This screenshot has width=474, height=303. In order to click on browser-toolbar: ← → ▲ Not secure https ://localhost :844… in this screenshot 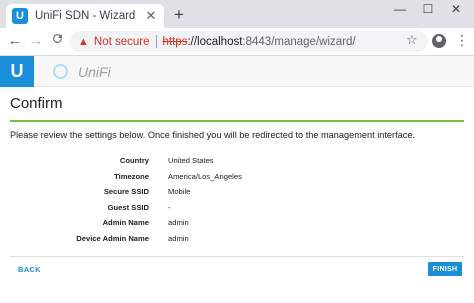, I will do `click(237, 42)`.